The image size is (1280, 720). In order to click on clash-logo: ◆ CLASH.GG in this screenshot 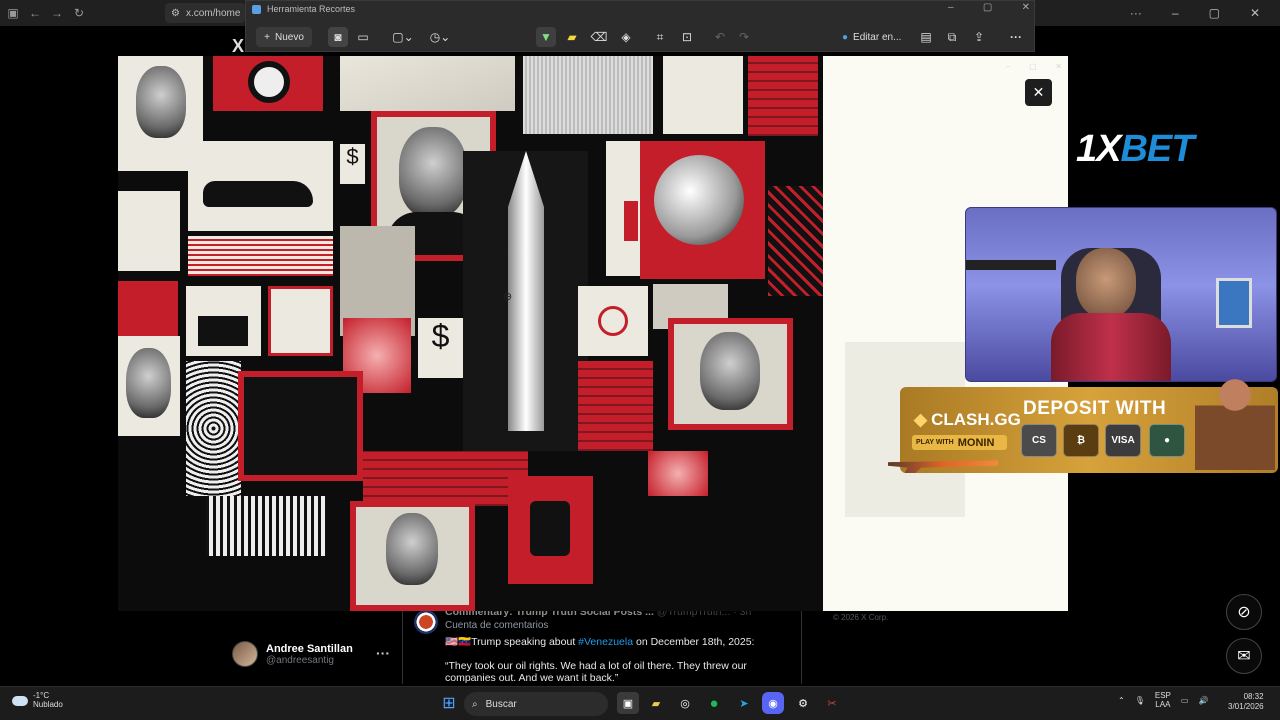, I will do `click(967, 420)`.